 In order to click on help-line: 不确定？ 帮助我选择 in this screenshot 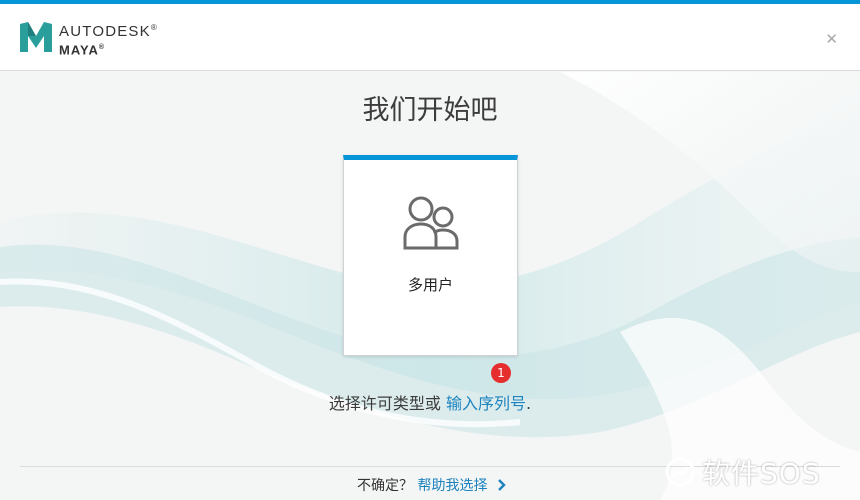, I will do `click(432, 485)`.